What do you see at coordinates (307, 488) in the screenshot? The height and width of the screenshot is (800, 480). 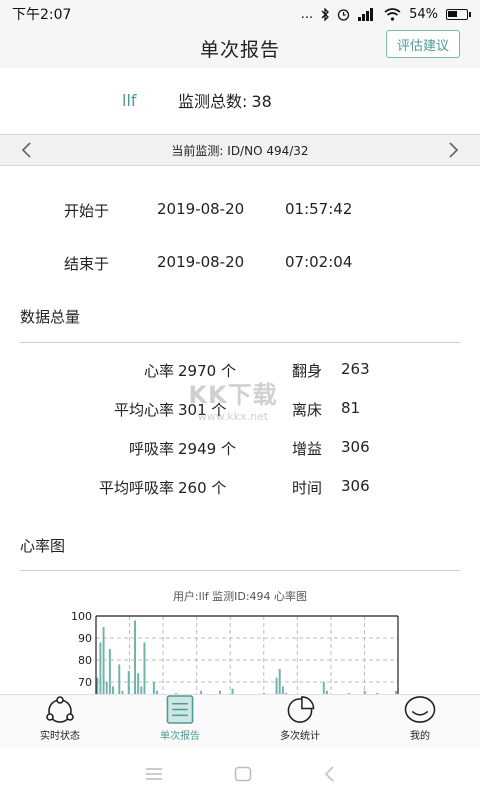 I see `stat-label: 时间` at bounding box center [307, 488].